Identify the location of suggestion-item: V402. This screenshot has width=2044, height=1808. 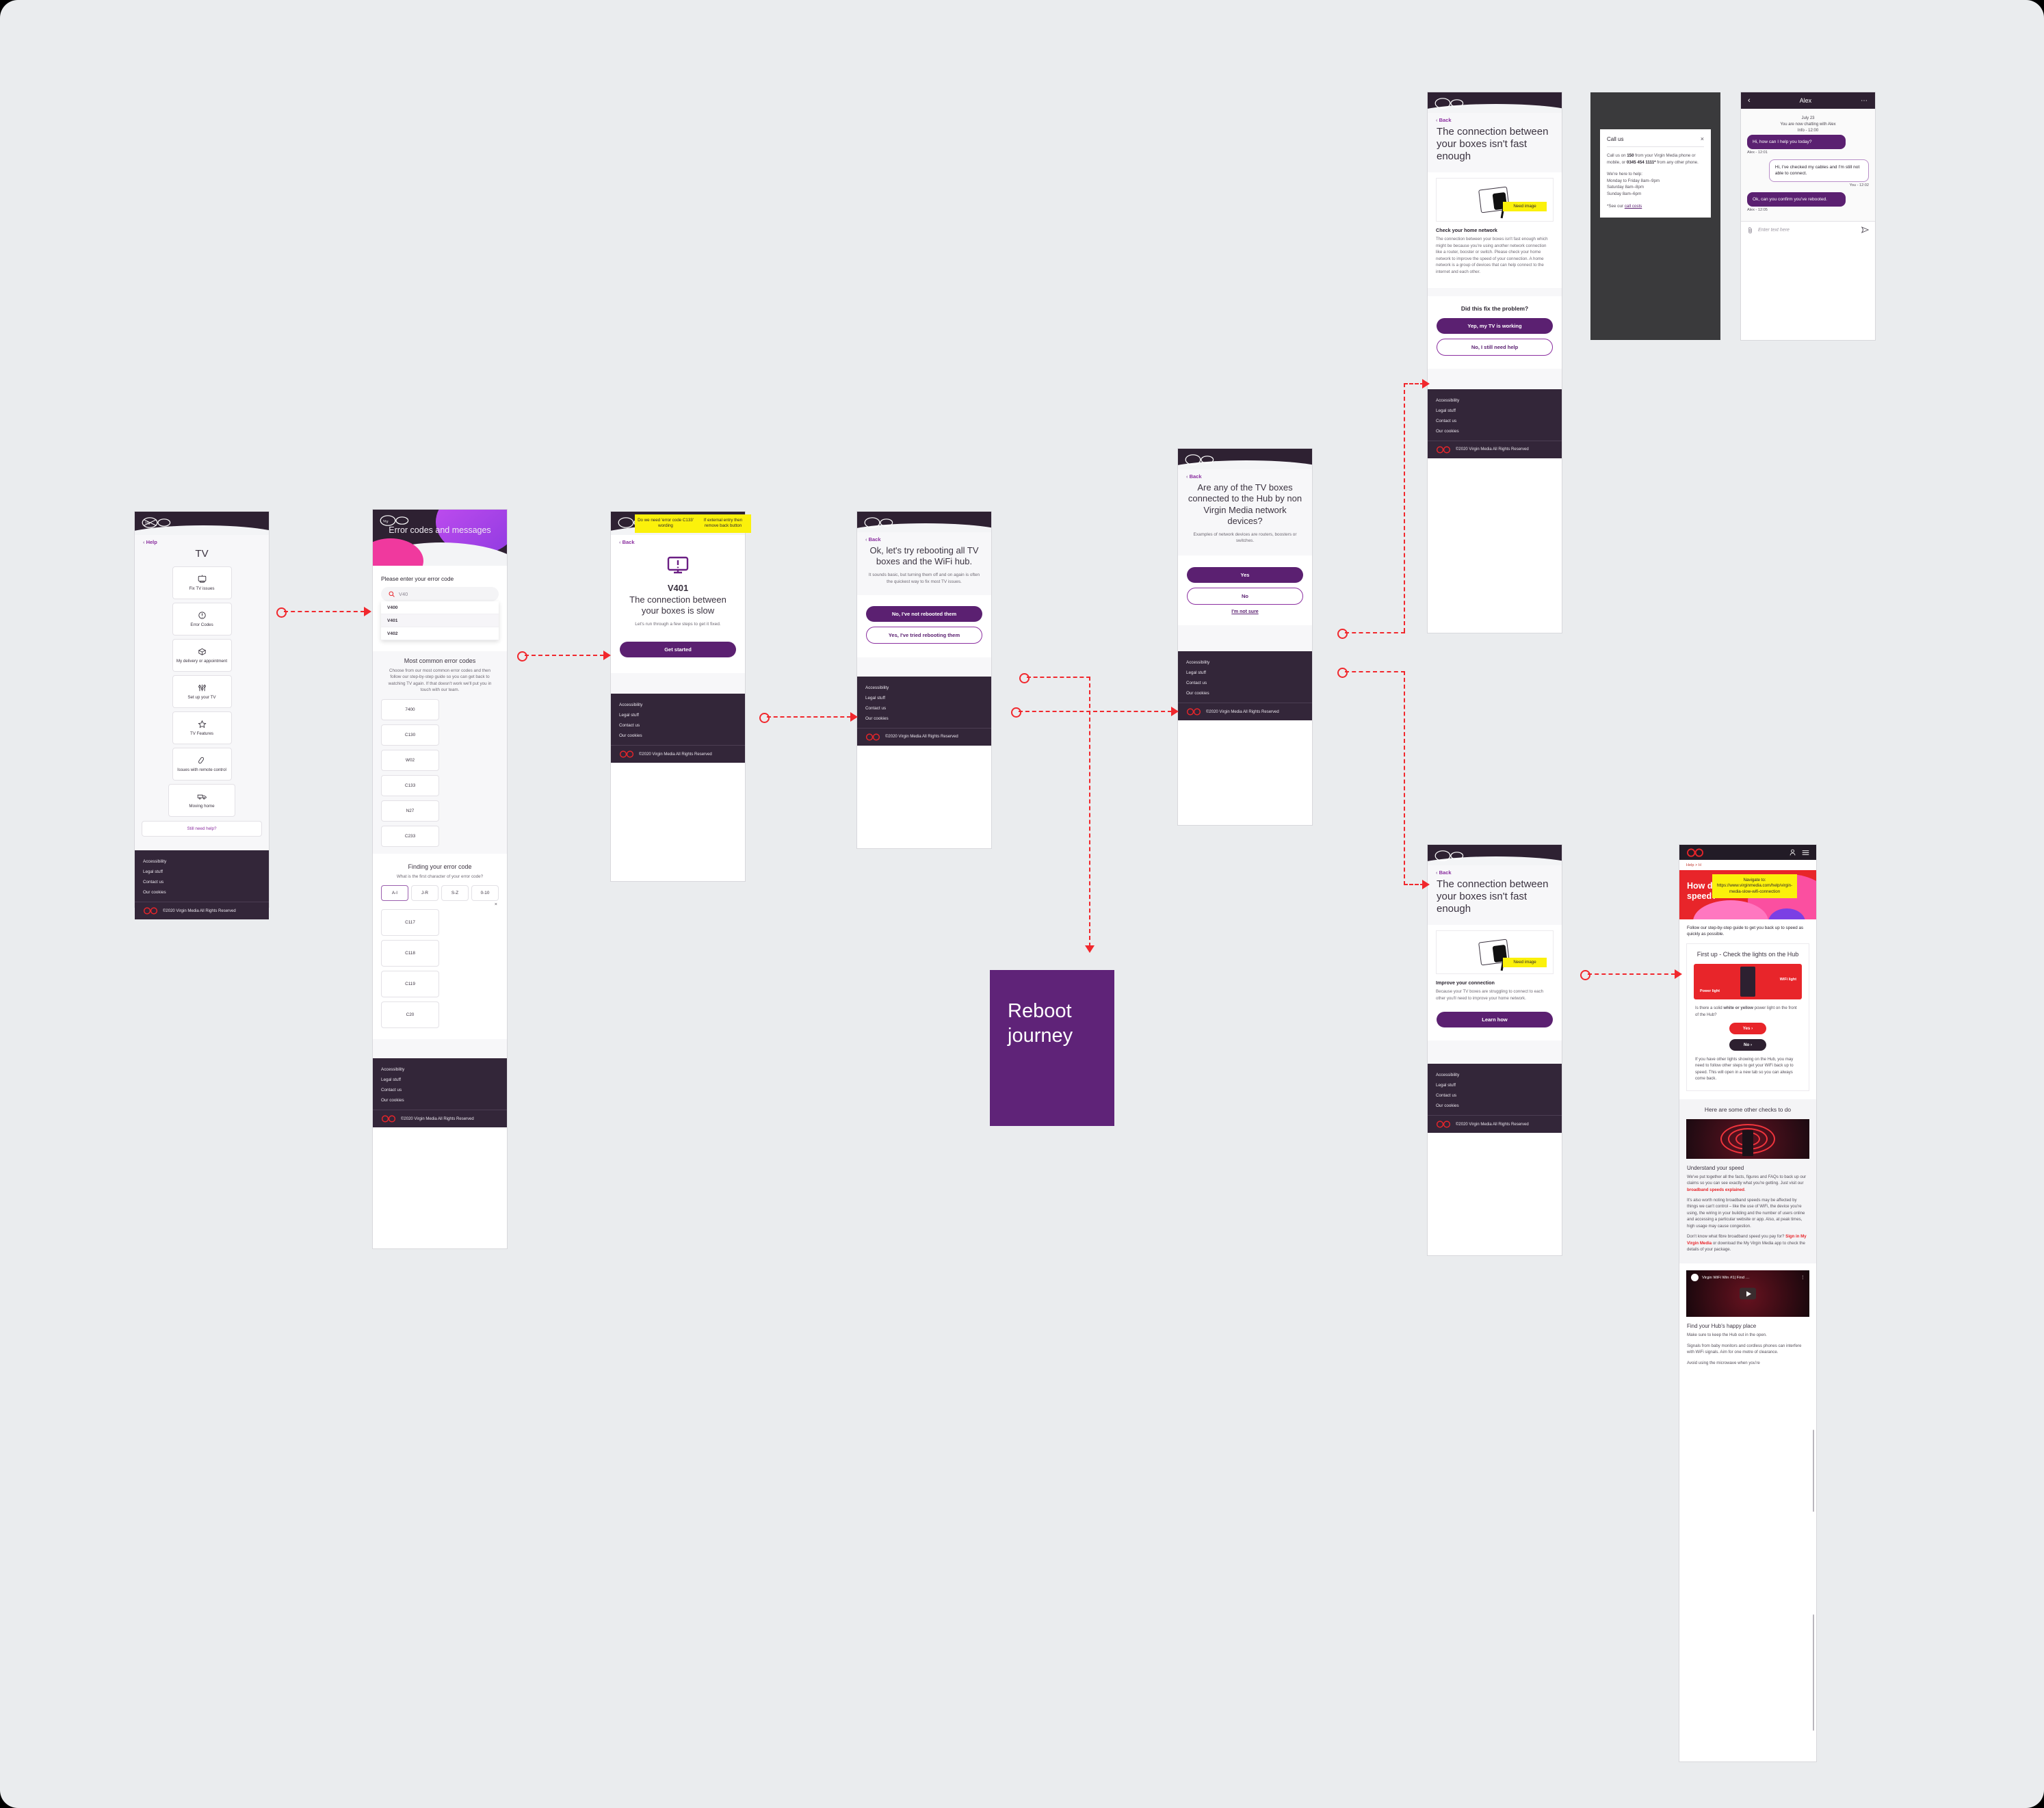
(440, 633).